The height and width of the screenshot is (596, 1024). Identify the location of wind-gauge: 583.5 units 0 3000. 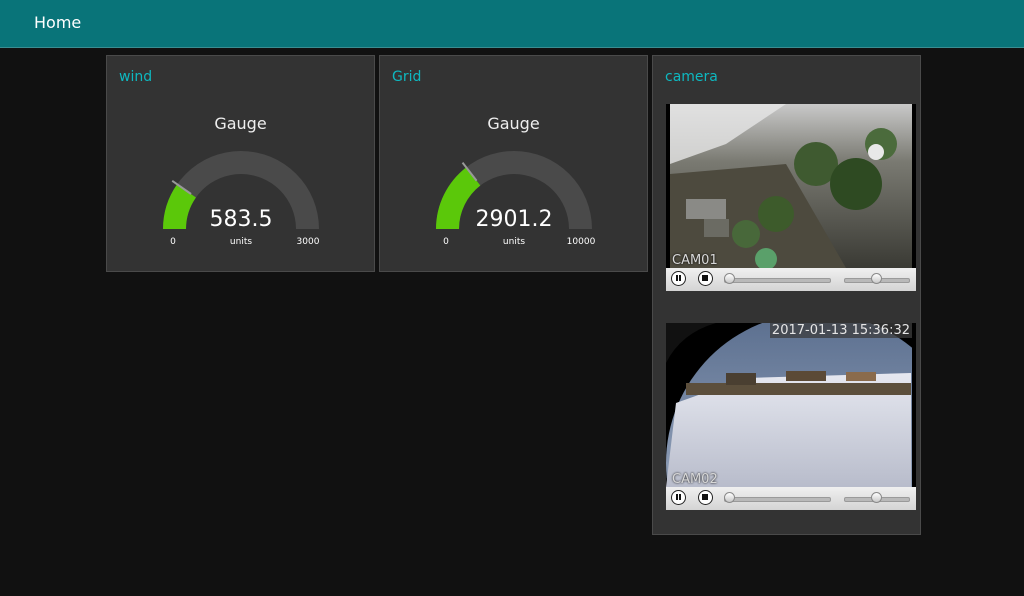
(241, 199).